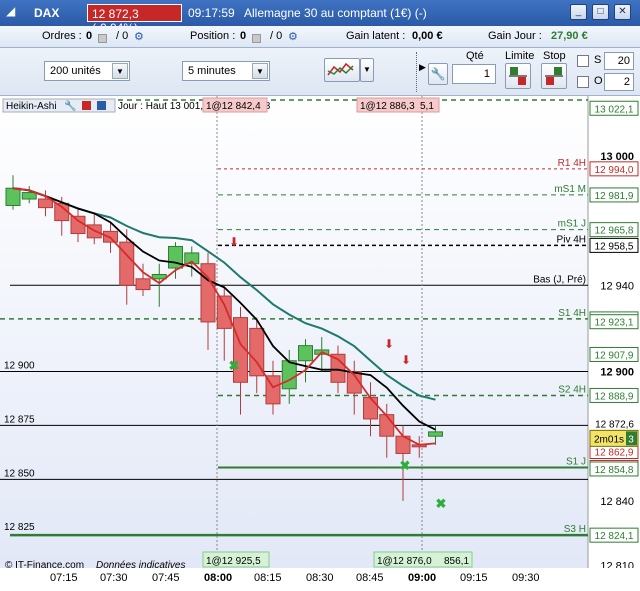  What do you see at coordinates (474, 74) in the screenshot?
I see `qty-input: 1` at bounding box center [474, 74].